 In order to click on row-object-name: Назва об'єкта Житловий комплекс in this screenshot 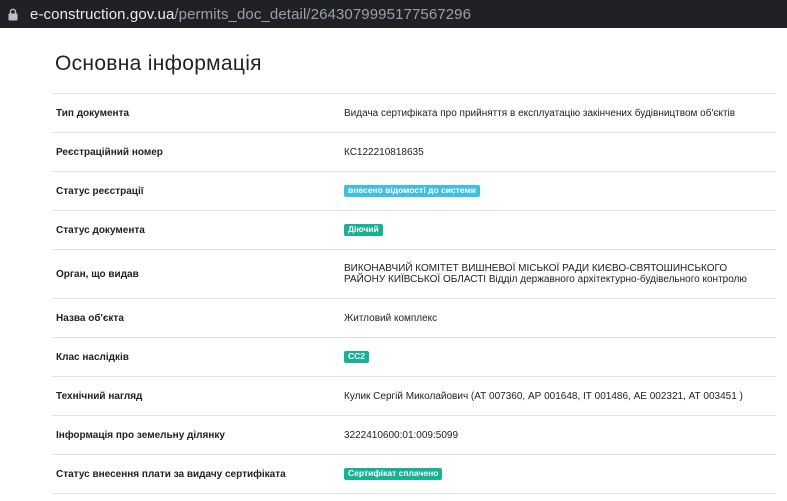, I will do `click(414, 317)`.